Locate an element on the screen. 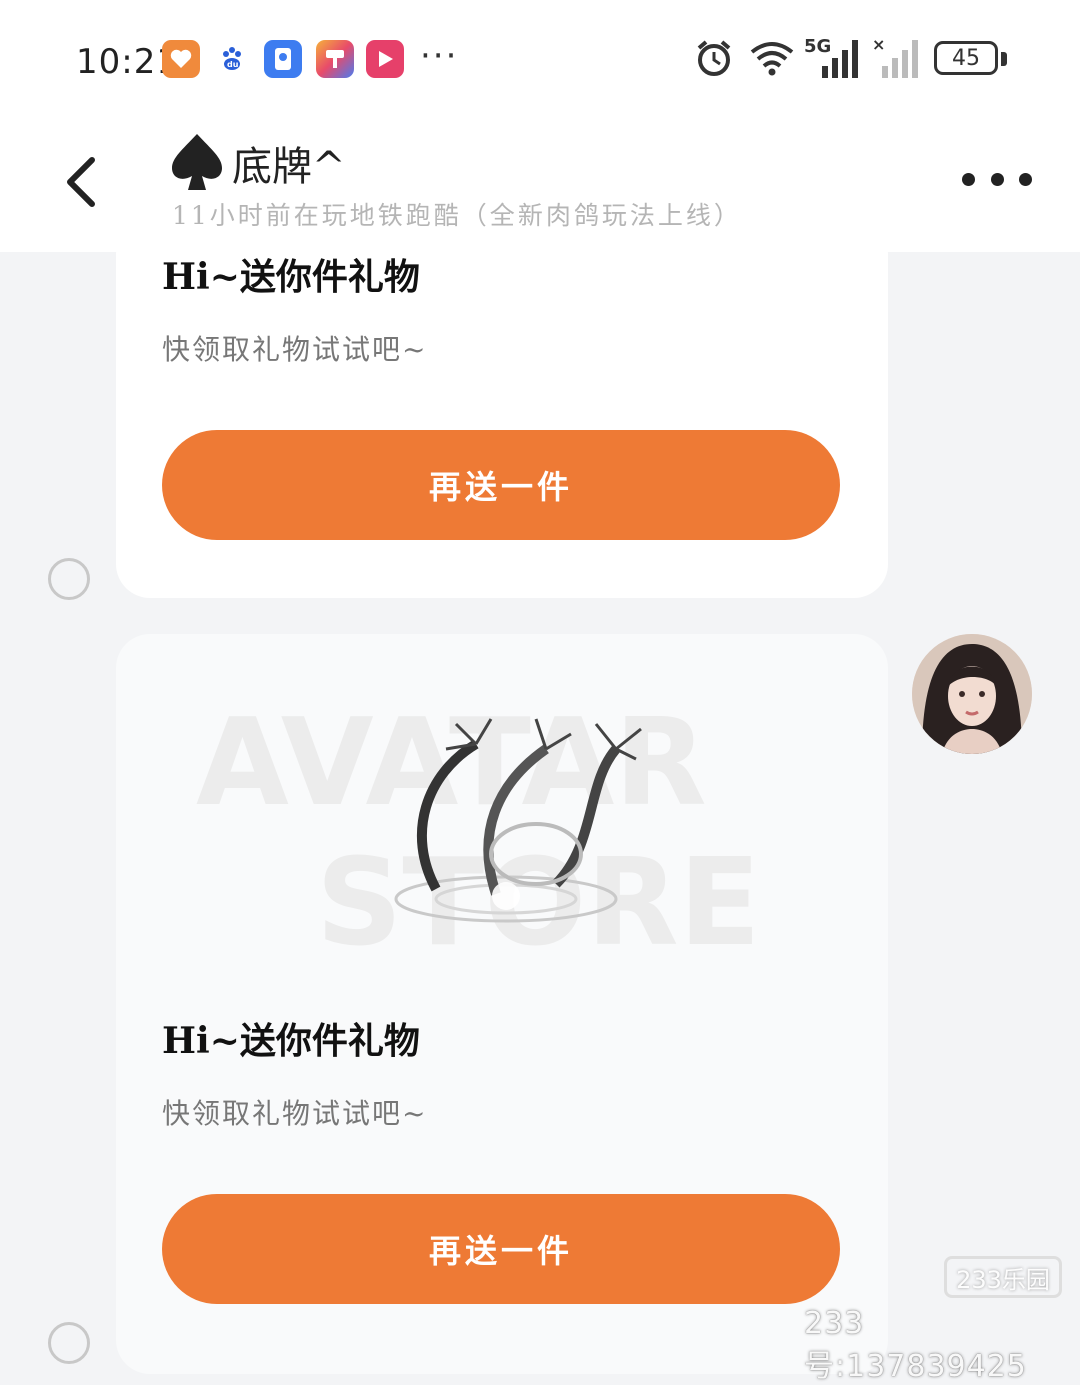  video-play-icon is located at coordinates (385, 59).